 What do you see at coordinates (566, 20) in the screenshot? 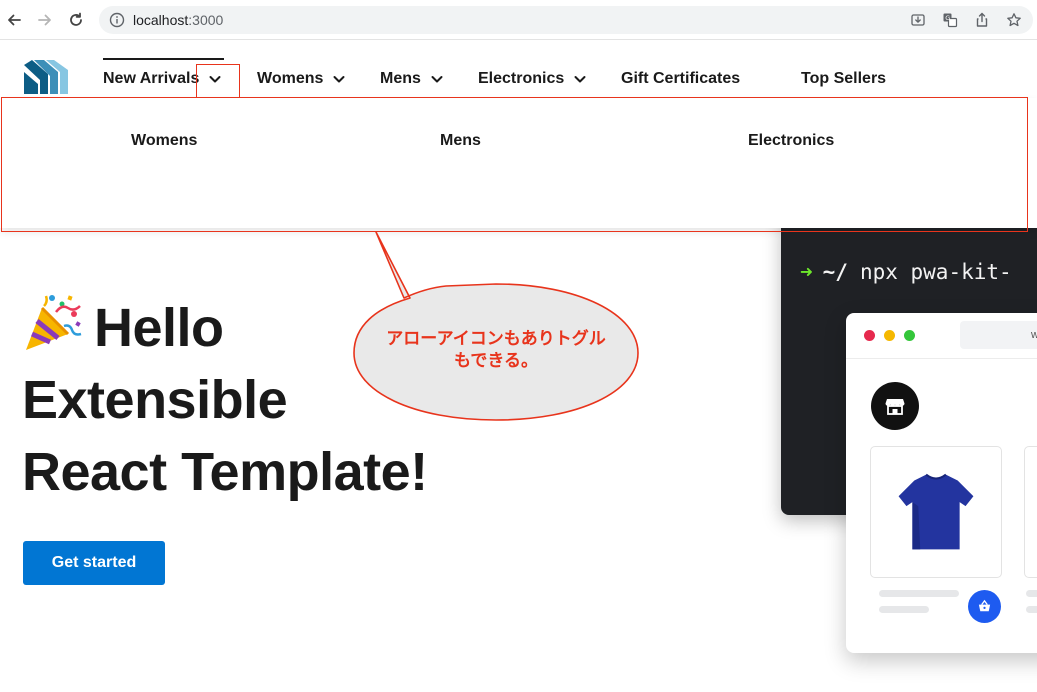
I see `address-bar: localhost:3000 G` at bounding box center [566, 20].